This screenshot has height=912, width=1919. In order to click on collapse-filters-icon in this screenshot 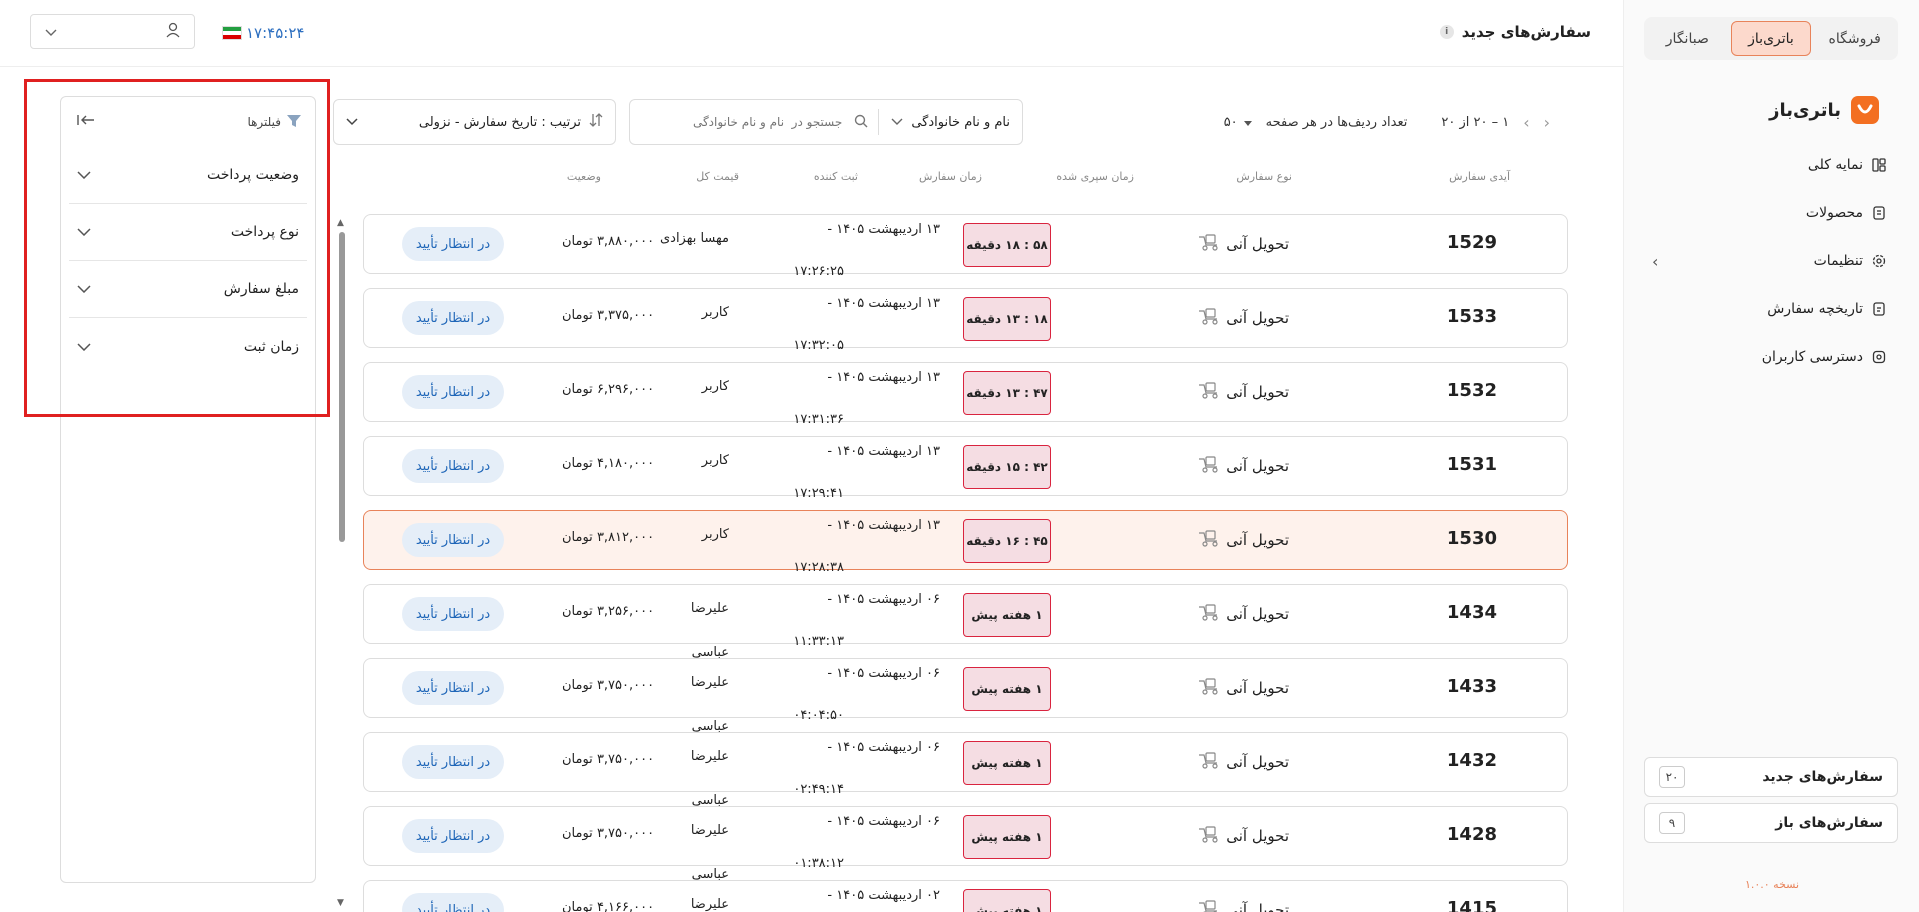, I will do `click(86, 122)`.